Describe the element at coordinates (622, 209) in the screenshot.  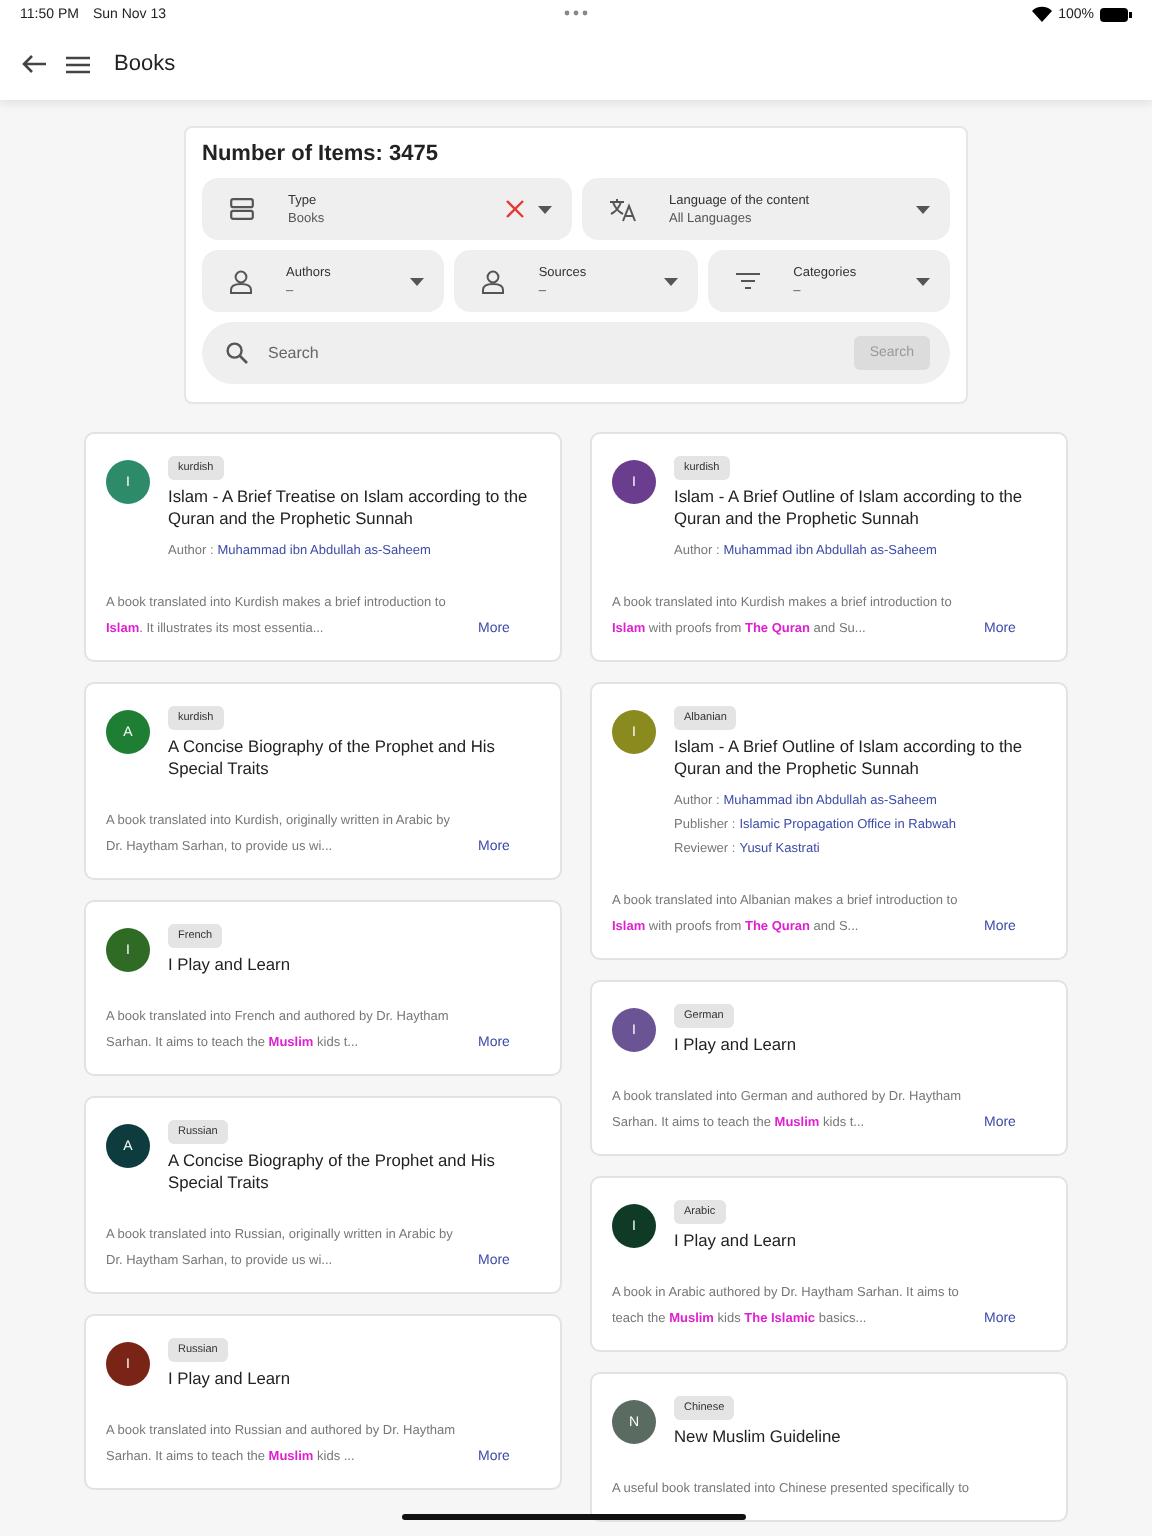
I see `translate-icon` at that location.